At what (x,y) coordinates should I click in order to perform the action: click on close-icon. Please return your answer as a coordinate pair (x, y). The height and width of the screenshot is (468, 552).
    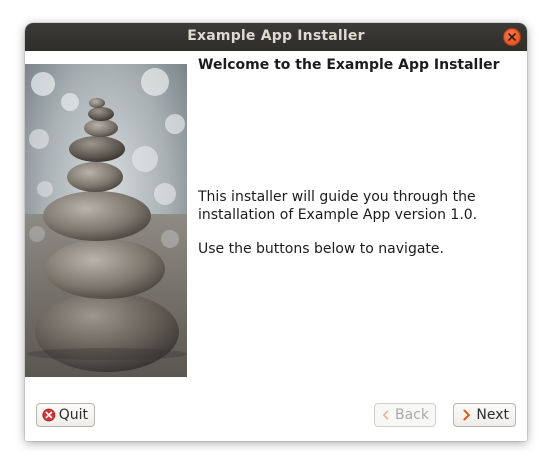
    Looking at the image, I should click on (512, 37).